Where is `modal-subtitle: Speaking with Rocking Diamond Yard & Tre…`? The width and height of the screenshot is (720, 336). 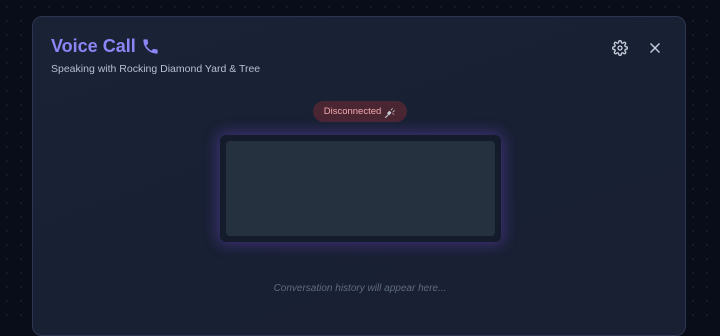
modal-subtitle: Speaking with Rocking Diamond Yard & Tre… is located at coordinates (156, 69).